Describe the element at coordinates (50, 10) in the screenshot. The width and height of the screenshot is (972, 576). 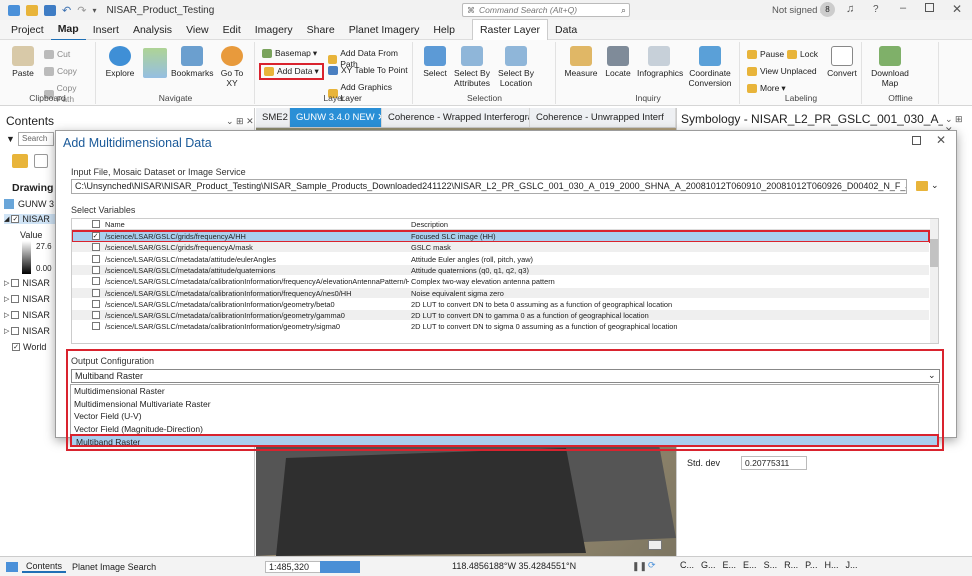
I see `save-icon` at that location.